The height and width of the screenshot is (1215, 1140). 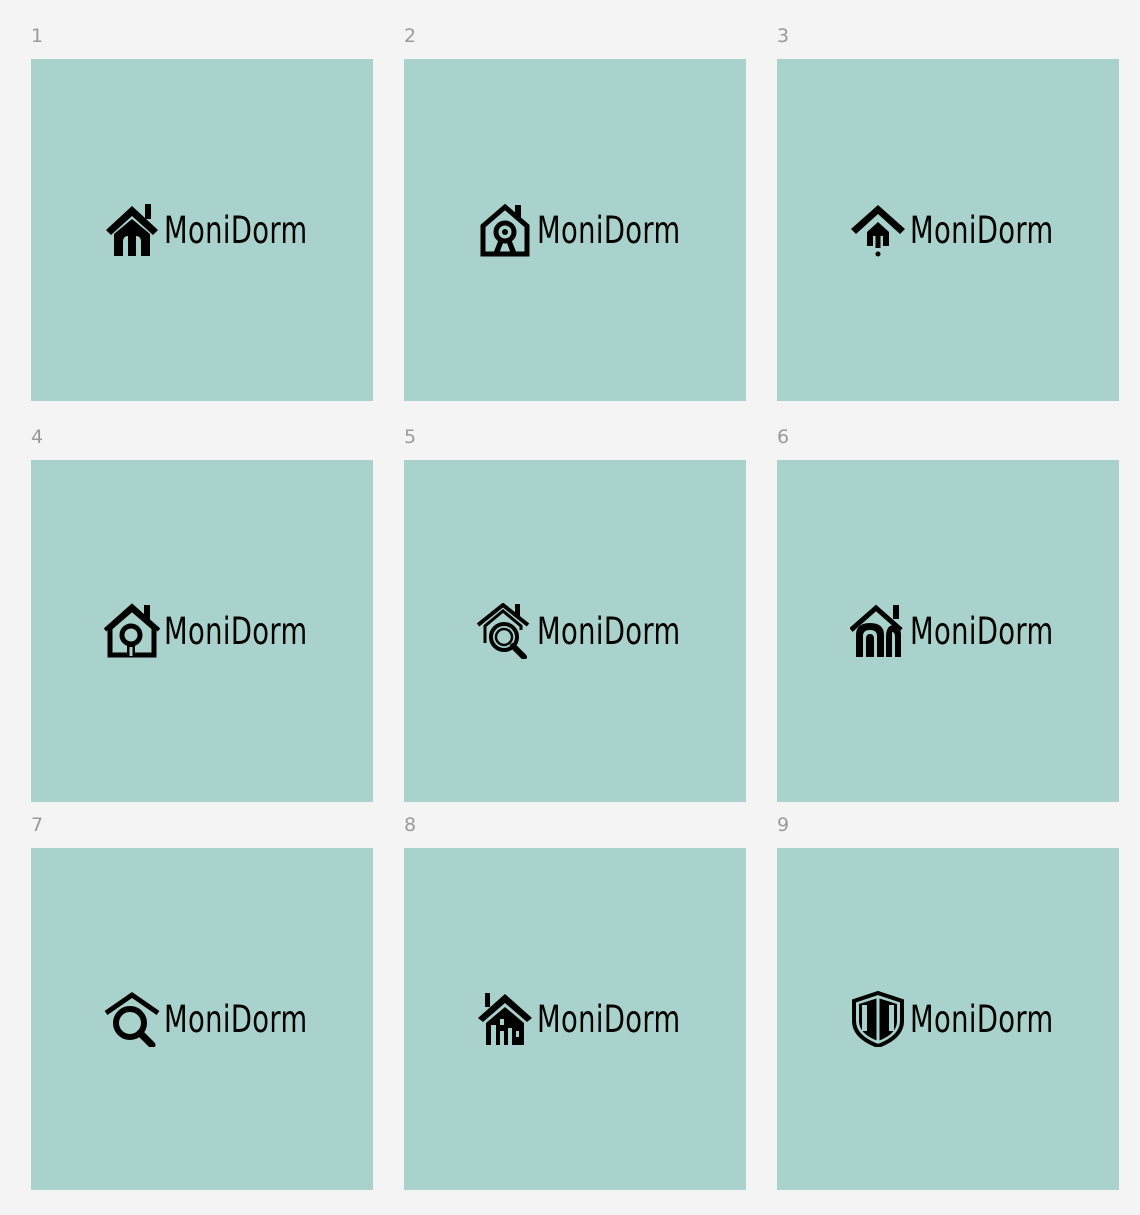 What do you see at coordinates (878, 1019) in the screenshot?
I see `shield-icon` at bounding box center [878, 1019].